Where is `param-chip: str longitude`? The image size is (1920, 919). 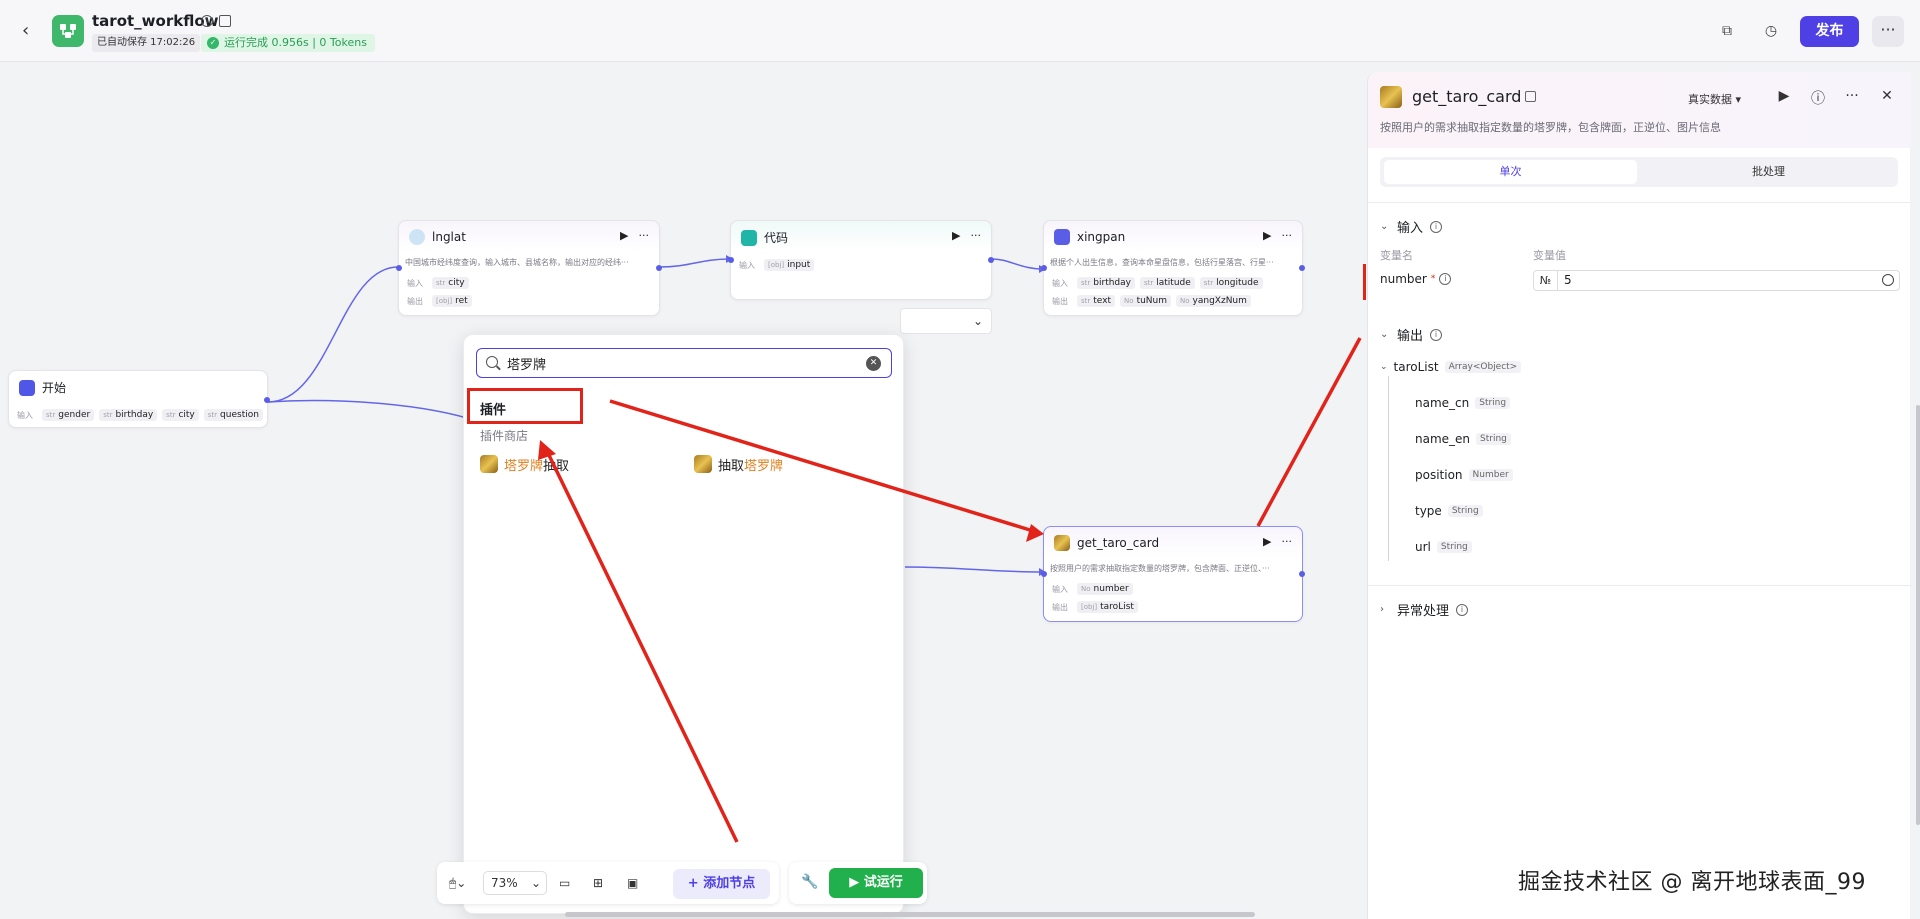 param-chip: str longitude is located at coordinates (1231, 283).